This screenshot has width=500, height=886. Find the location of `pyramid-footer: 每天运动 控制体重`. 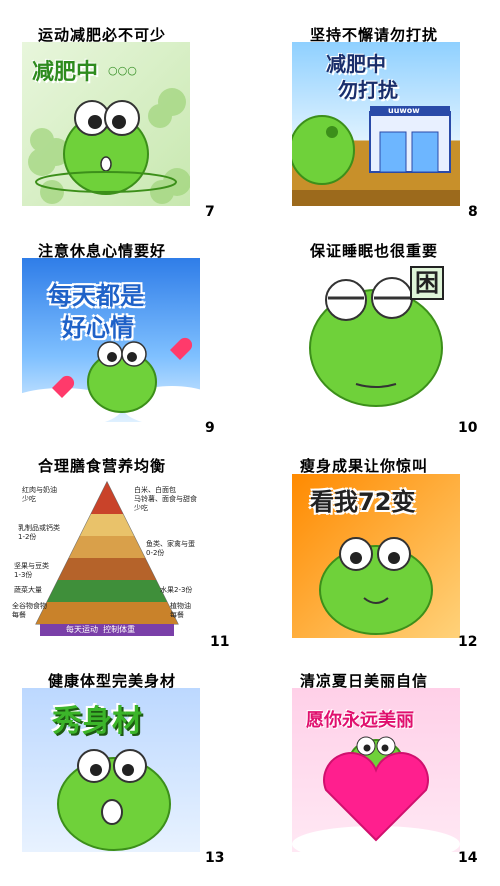

pyramid-footer: 每天运动 控制体重 is located at coordinates (101, 629).